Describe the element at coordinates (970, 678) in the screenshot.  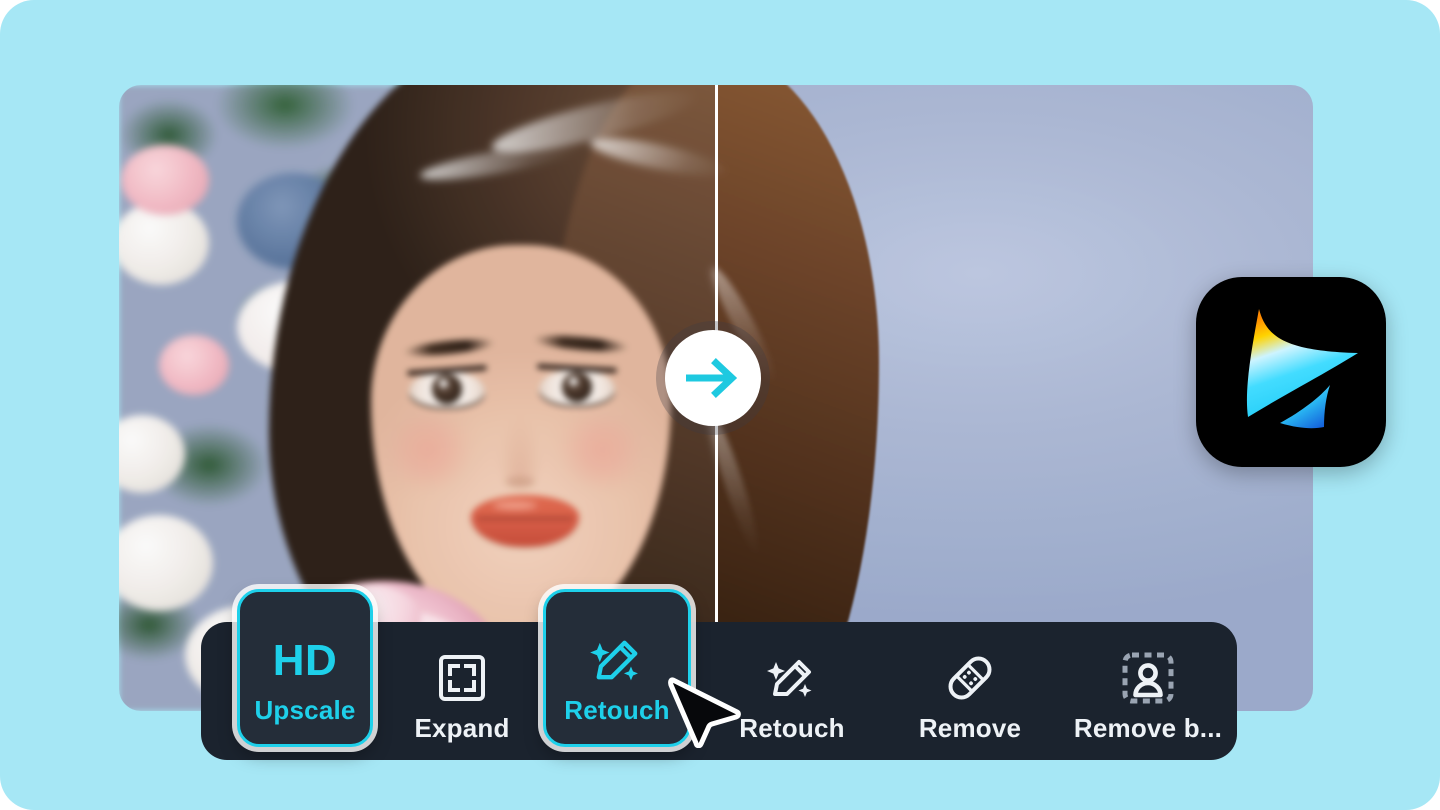
I see `bandage-icon` at that location.